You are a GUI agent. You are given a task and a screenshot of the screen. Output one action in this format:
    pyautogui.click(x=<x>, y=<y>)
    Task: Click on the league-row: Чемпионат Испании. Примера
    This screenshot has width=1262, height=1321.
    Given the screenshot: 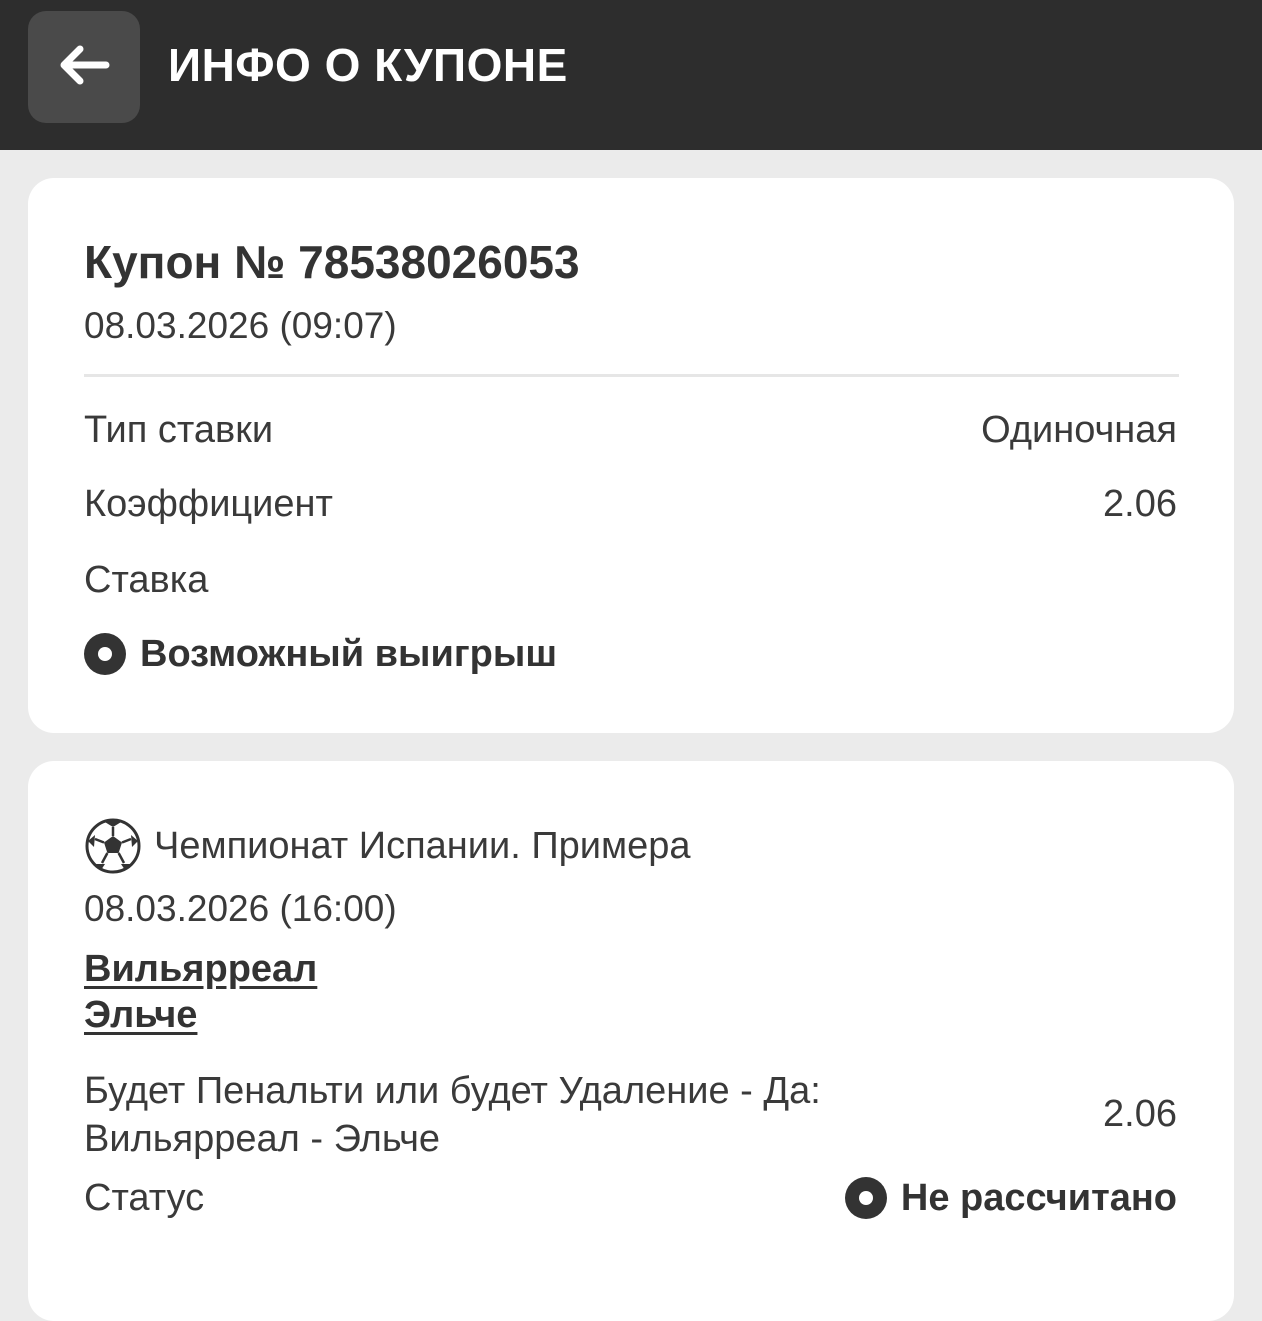 What is the action you would take?
    pyautogui.click(x=387, y=846)
    